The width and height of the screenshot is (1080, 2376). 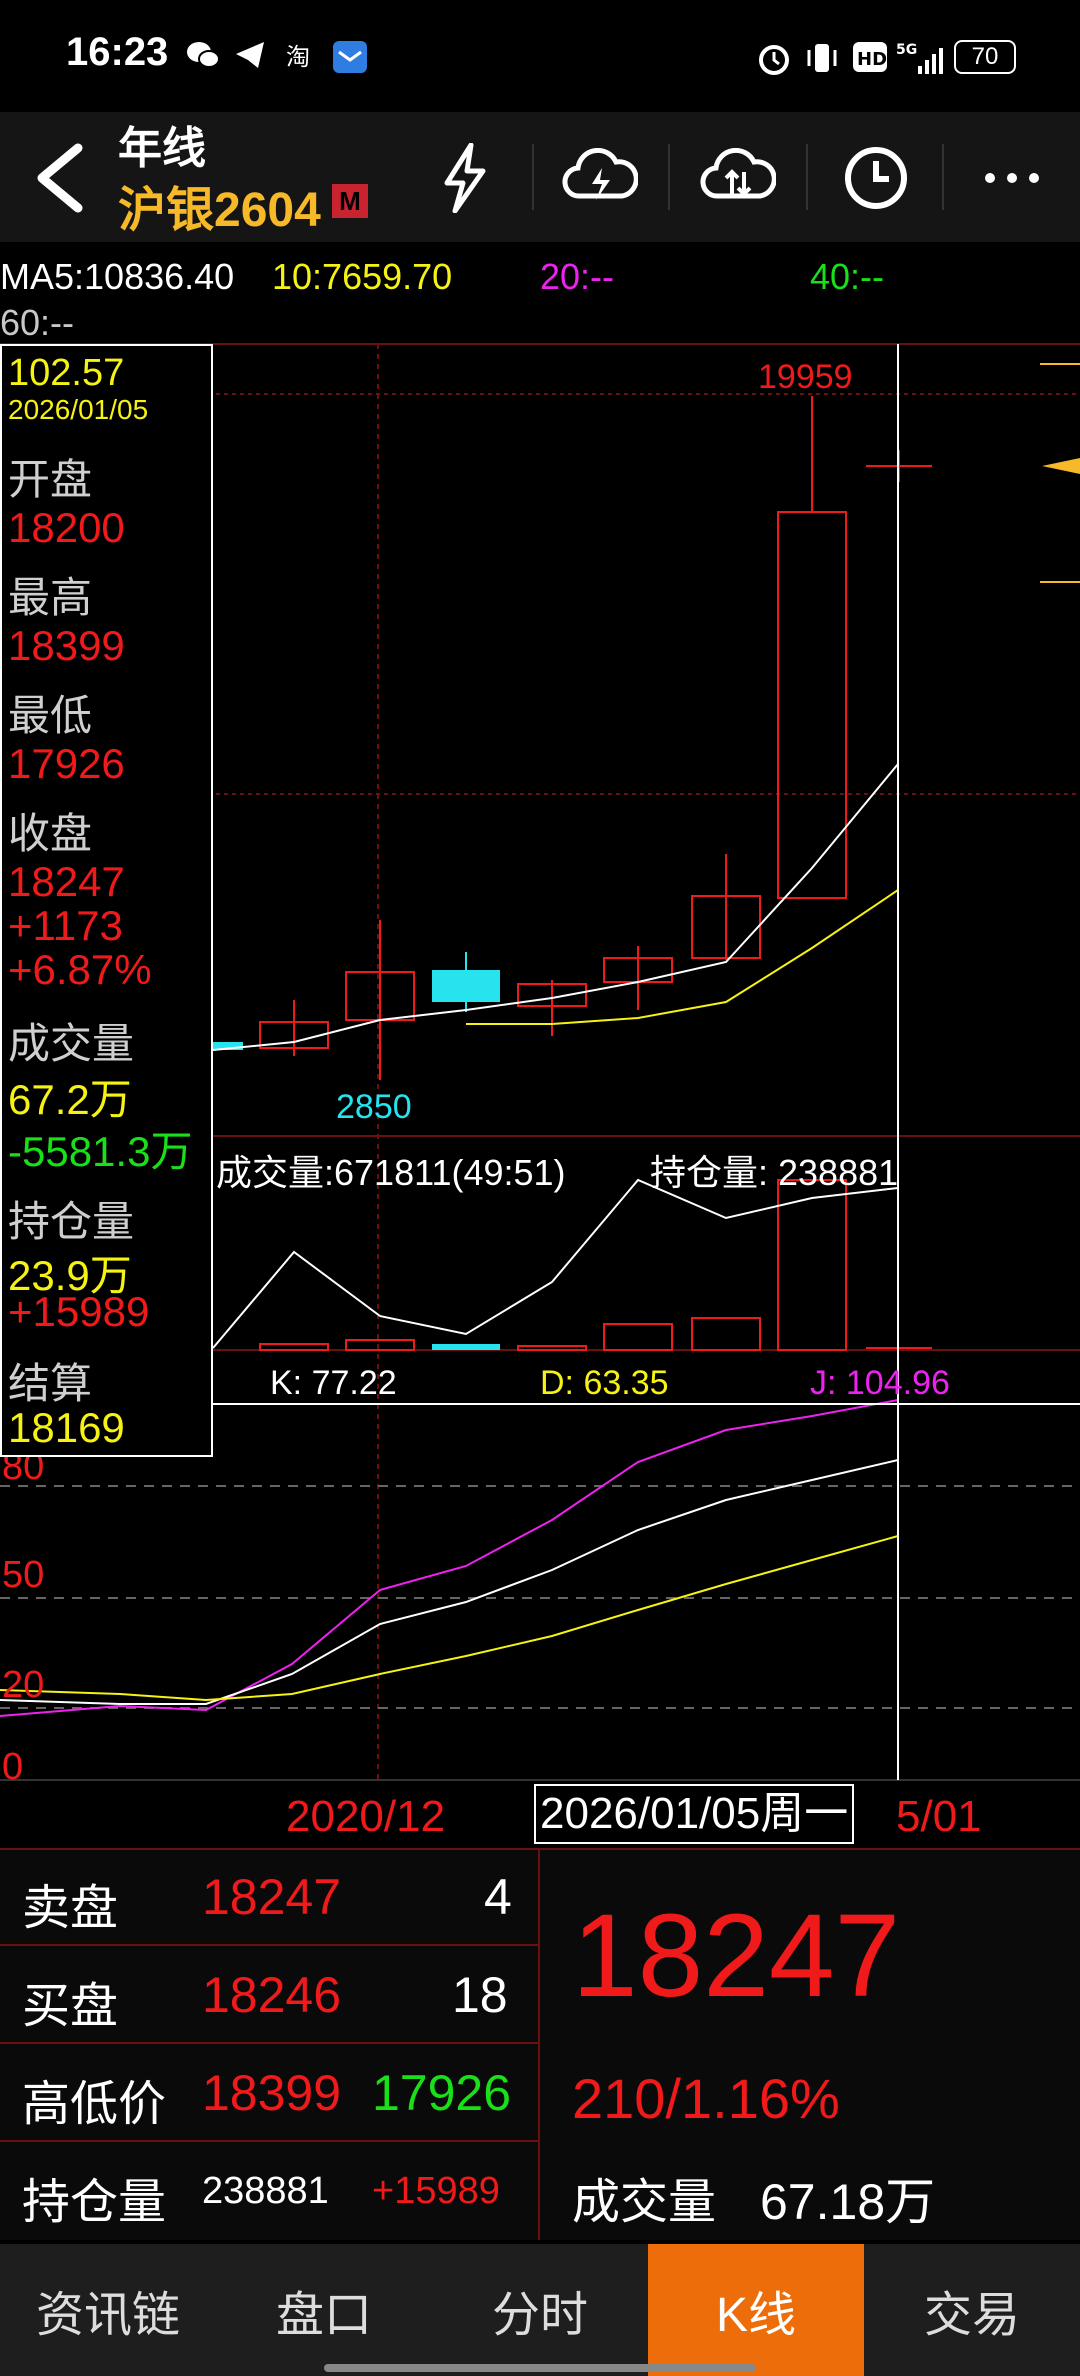 I want to click on symbol-title: 沪银2604, so click(x=219, y=205).